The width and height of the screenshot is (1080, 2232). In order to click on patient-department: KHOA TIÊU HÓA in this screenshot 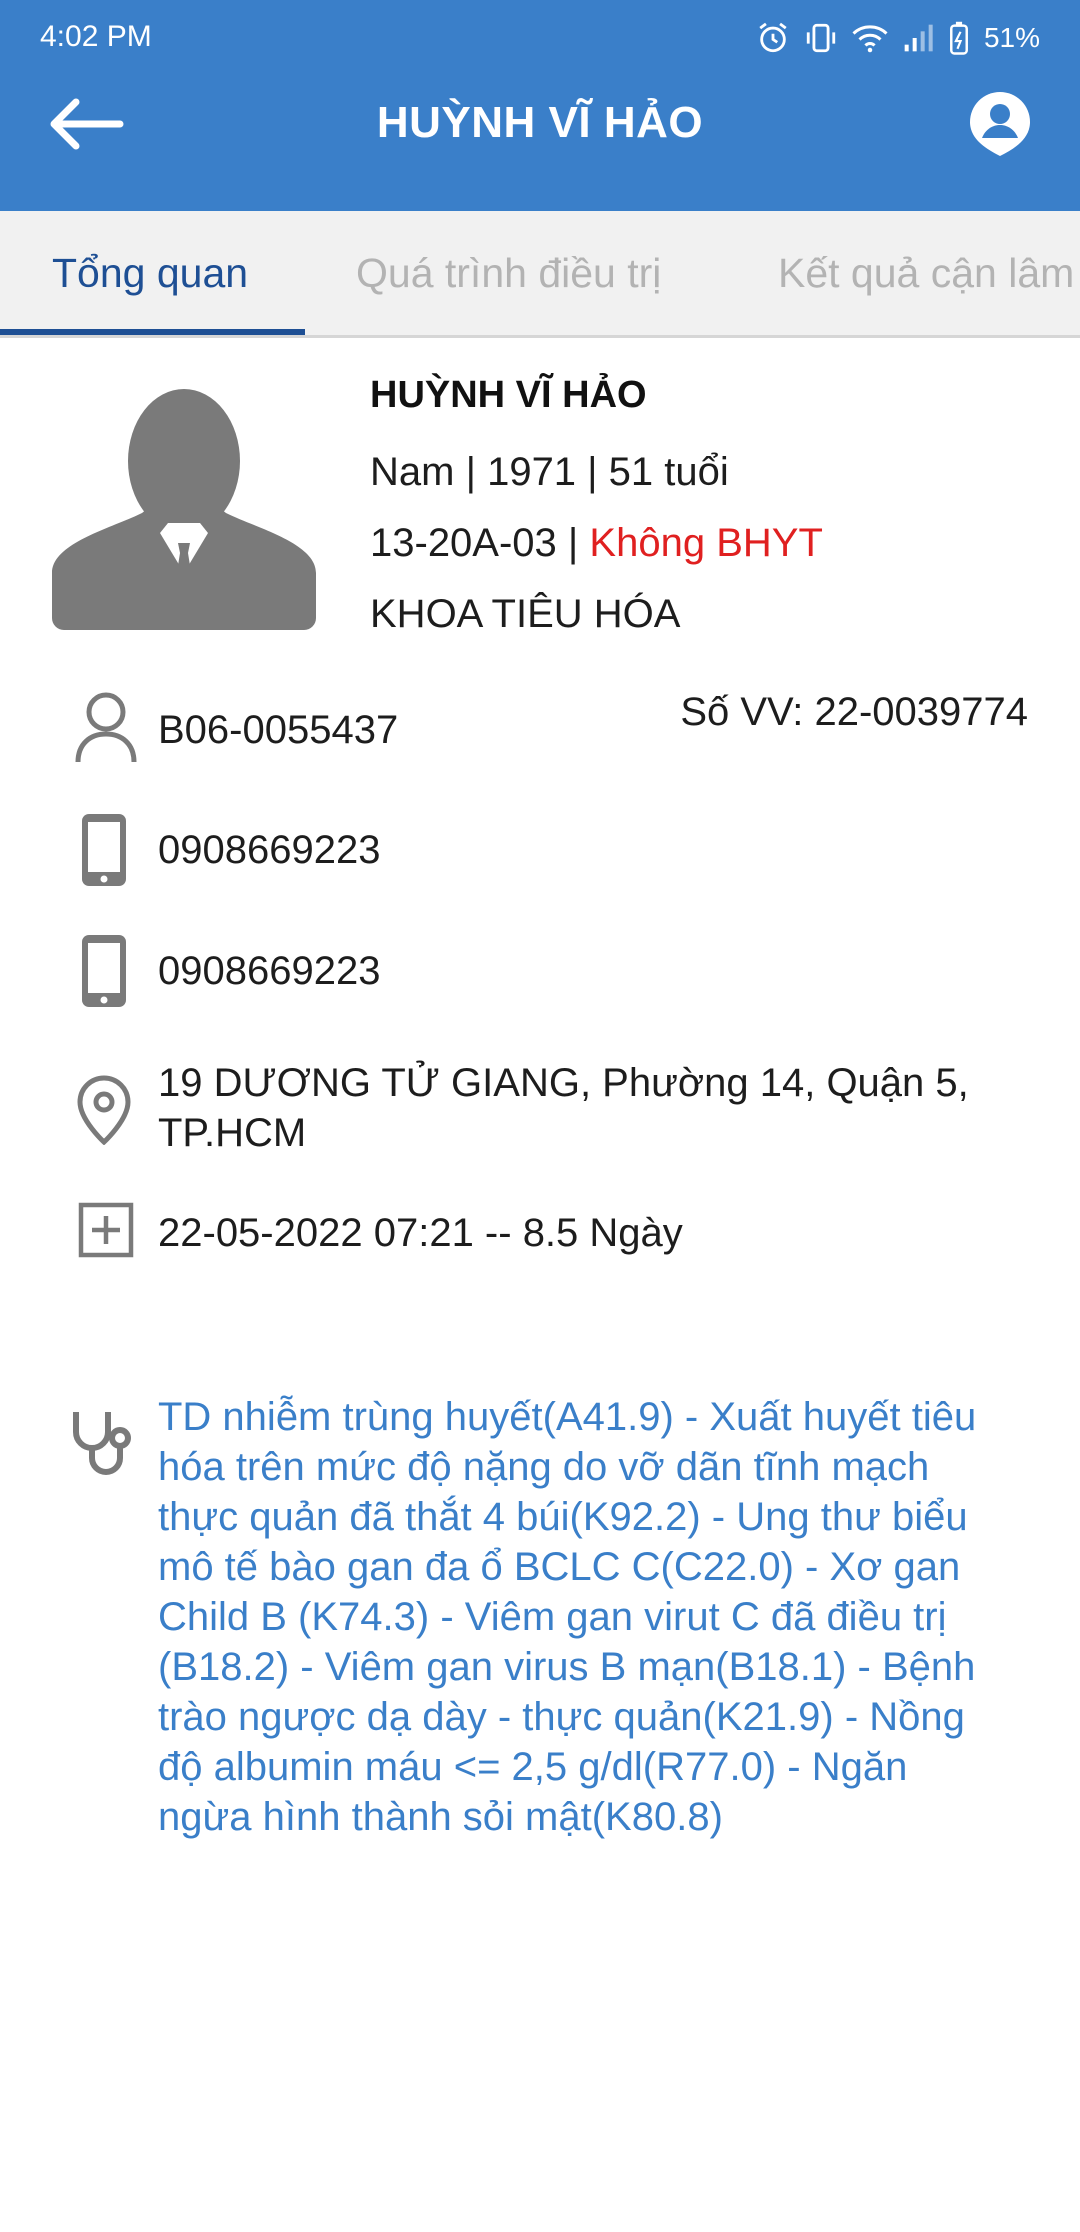, I will do `click(525, 614)`.